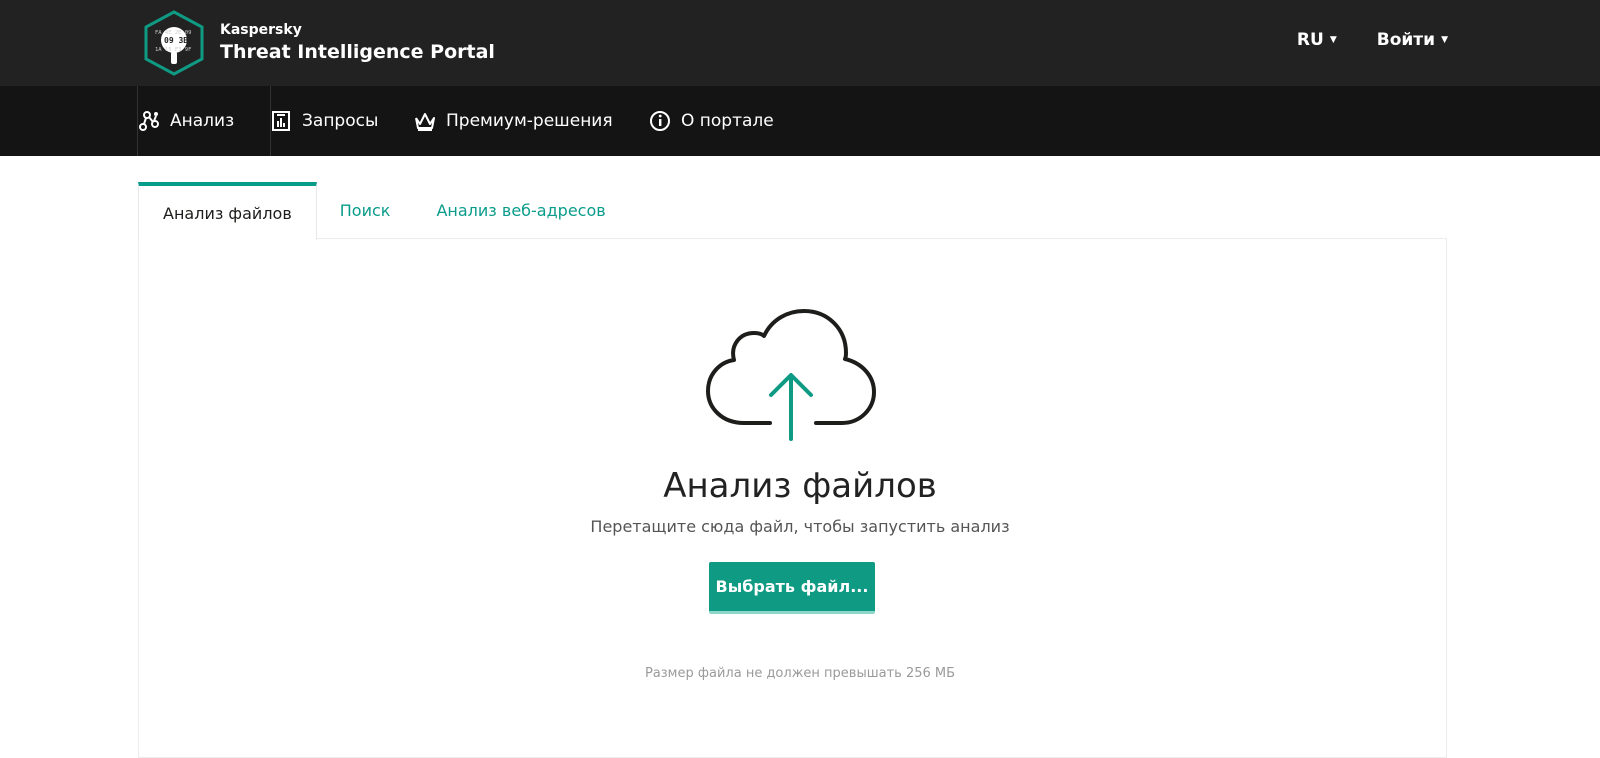 This screenshot has height=758, width=1600. Describe the element at coordinates (176, 40) in the screenshot. I see `svg-text: 09 3B` at that location.